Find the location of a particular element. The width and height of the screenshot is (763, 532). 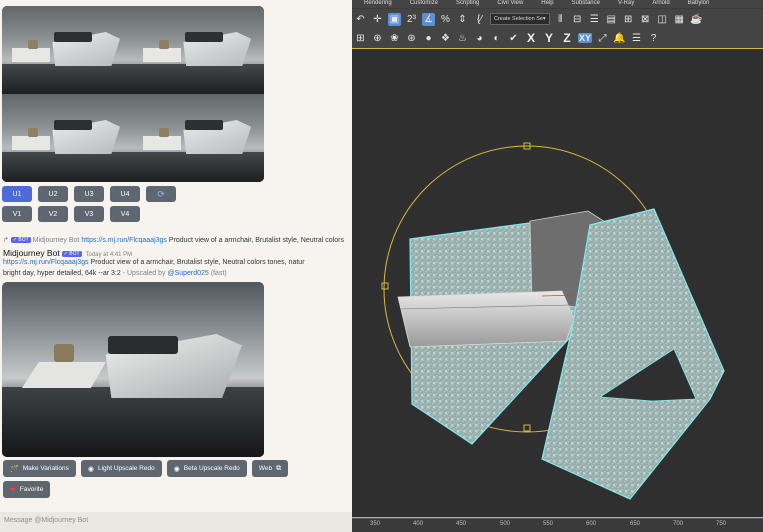

axis-xy-button: XY is located at coordinates (585, 38).